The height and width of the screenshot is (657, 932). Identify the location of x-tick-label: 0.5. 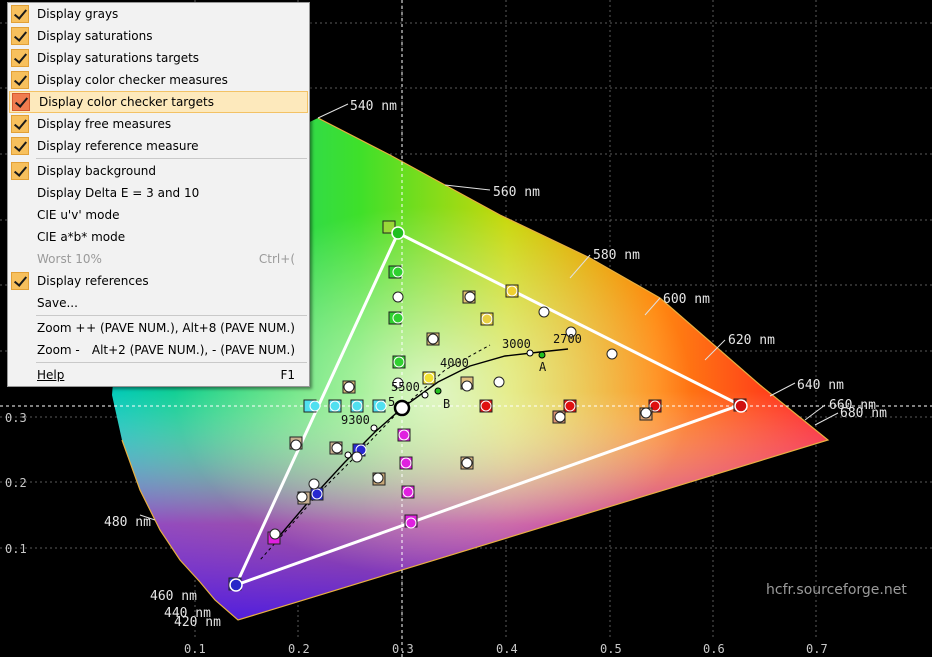
(611, 649).